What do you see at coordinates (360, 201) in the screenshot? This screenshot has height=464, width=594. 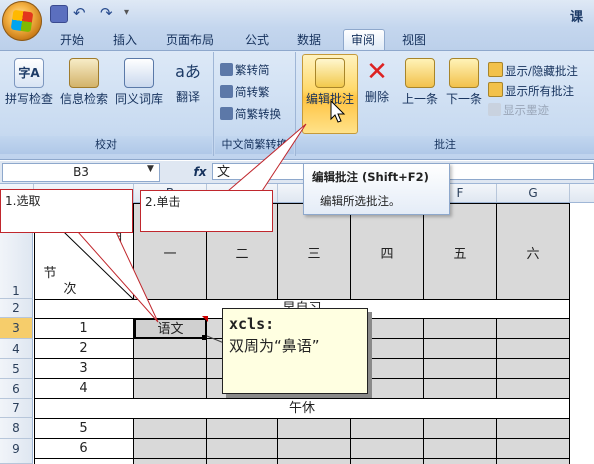 I see `tooltip-description: 编辑所选批注。` at bounding box center [360, 201].